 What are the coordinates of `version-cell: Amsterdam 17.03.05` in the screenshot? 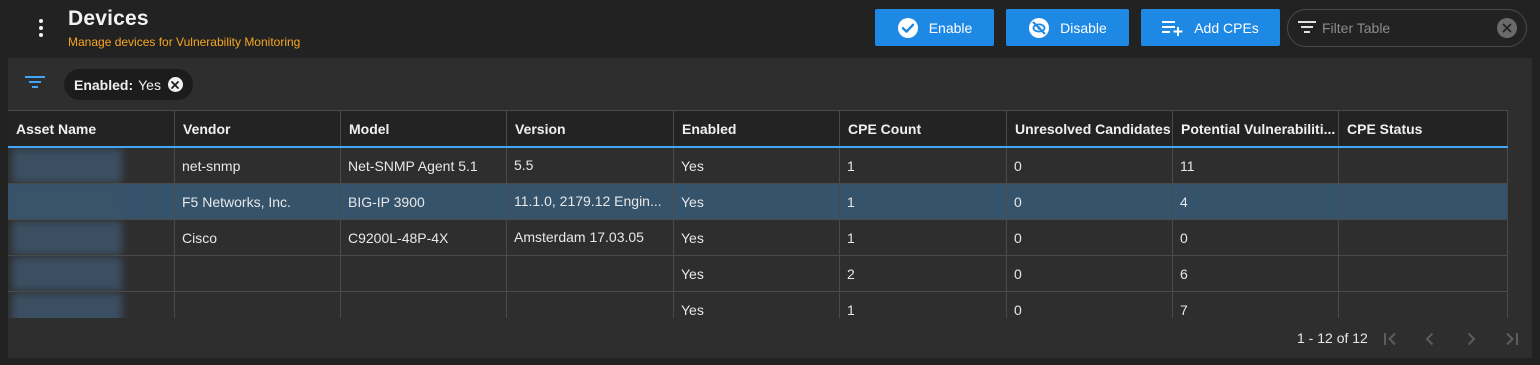 It's located at (590, 237).